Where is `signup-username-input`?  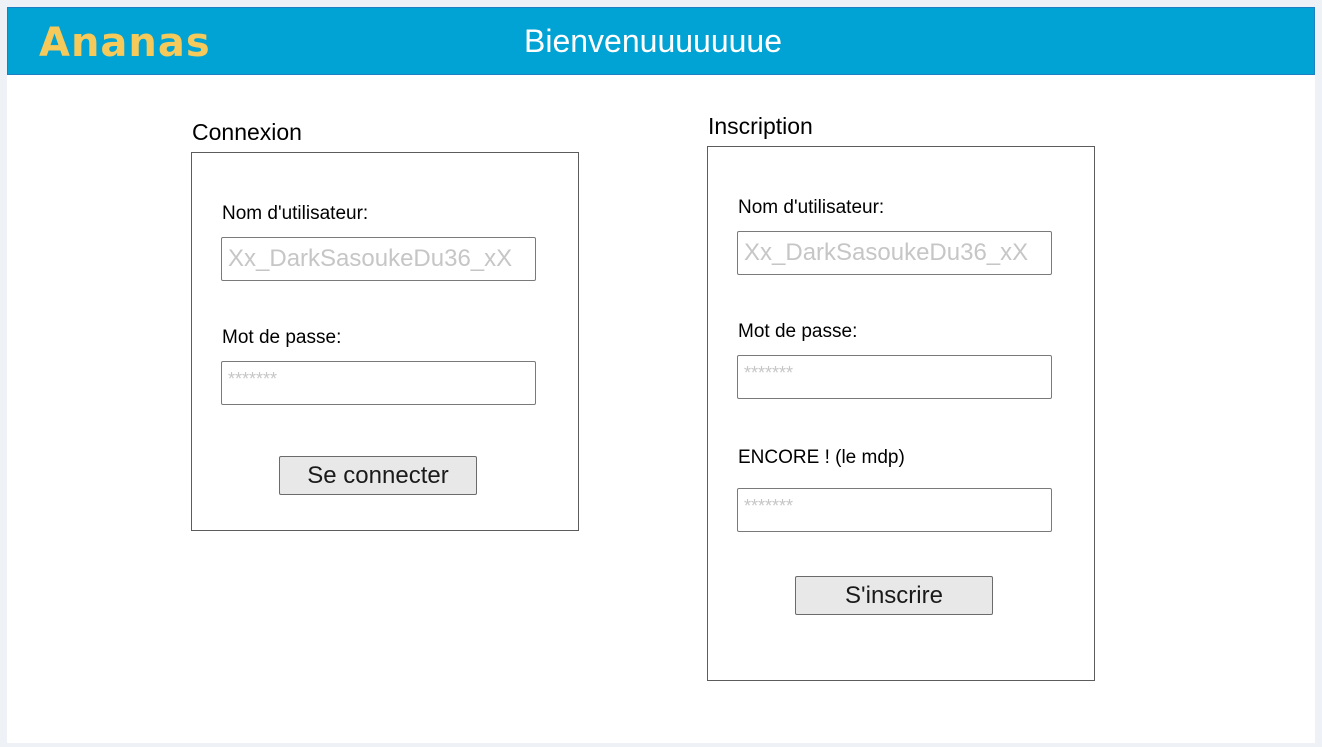 signup-username-input is located at coordinates (894, 253).